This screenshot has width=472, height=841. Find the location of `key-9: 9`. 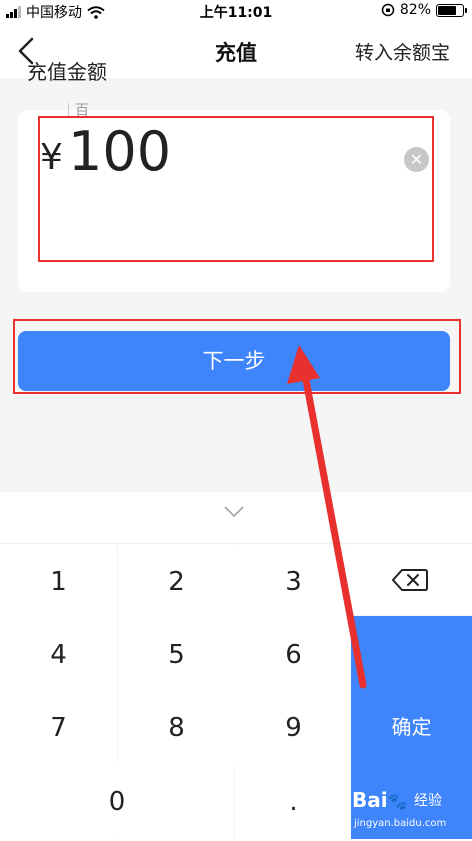

key-9: 9 is located at coordinates (293, 728).